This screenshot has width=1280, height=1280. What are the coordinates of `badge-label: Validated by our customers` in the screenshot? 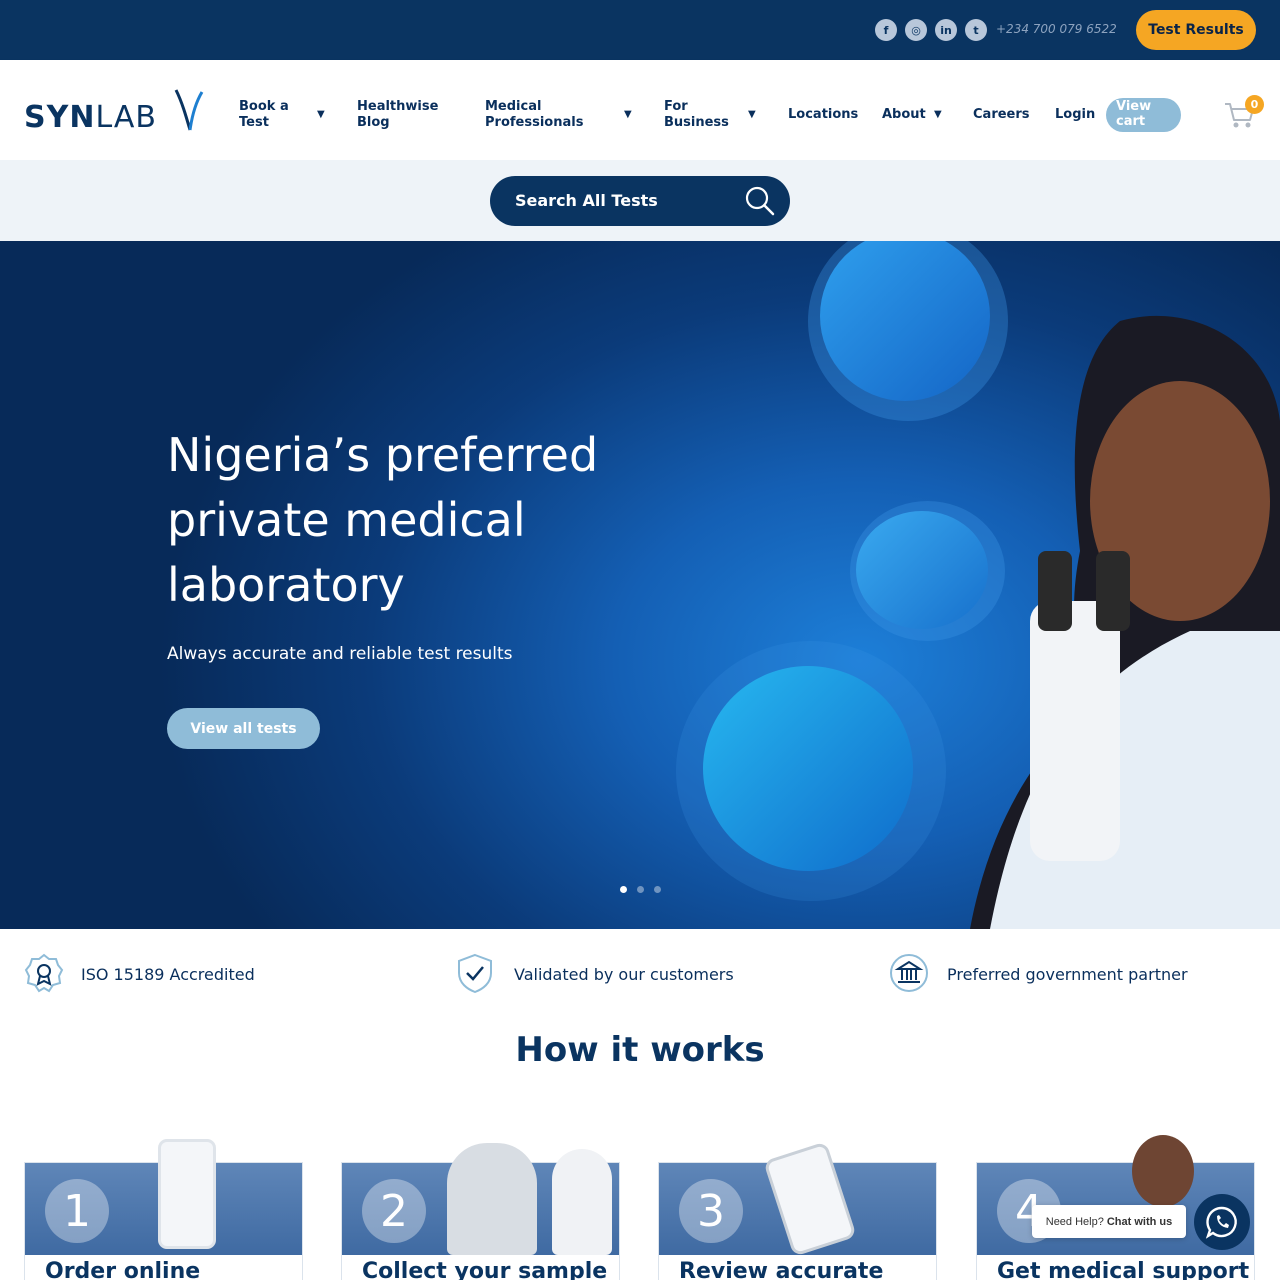 It's located at (624, 974).